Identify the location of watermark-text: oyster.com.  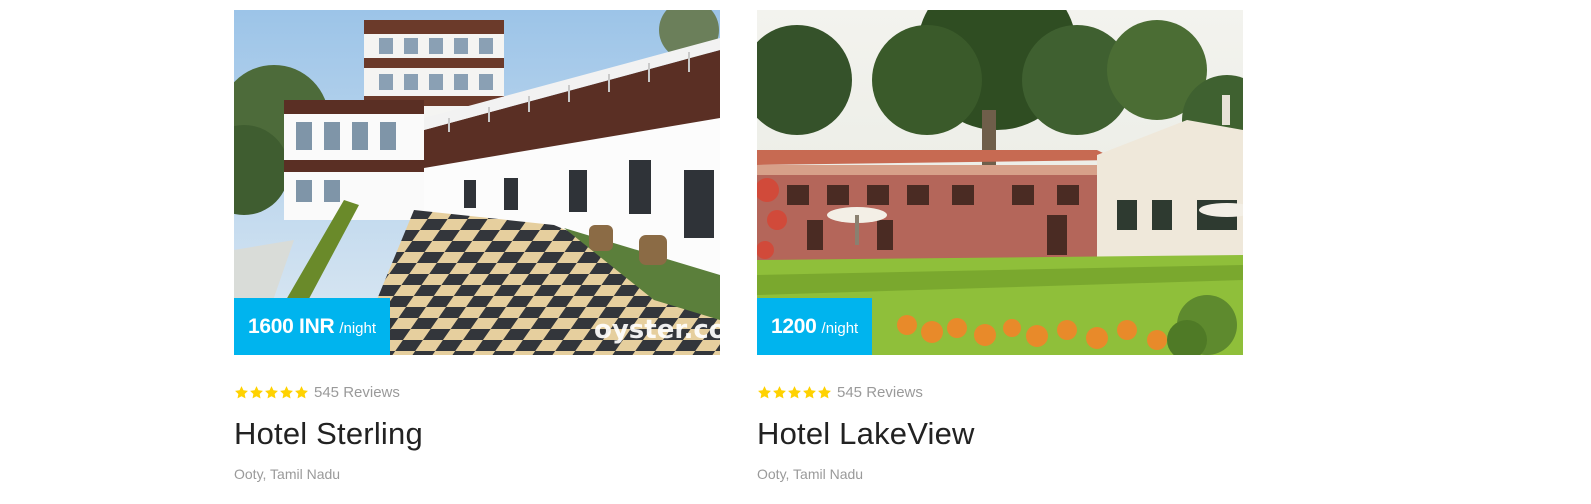
(657, 330).